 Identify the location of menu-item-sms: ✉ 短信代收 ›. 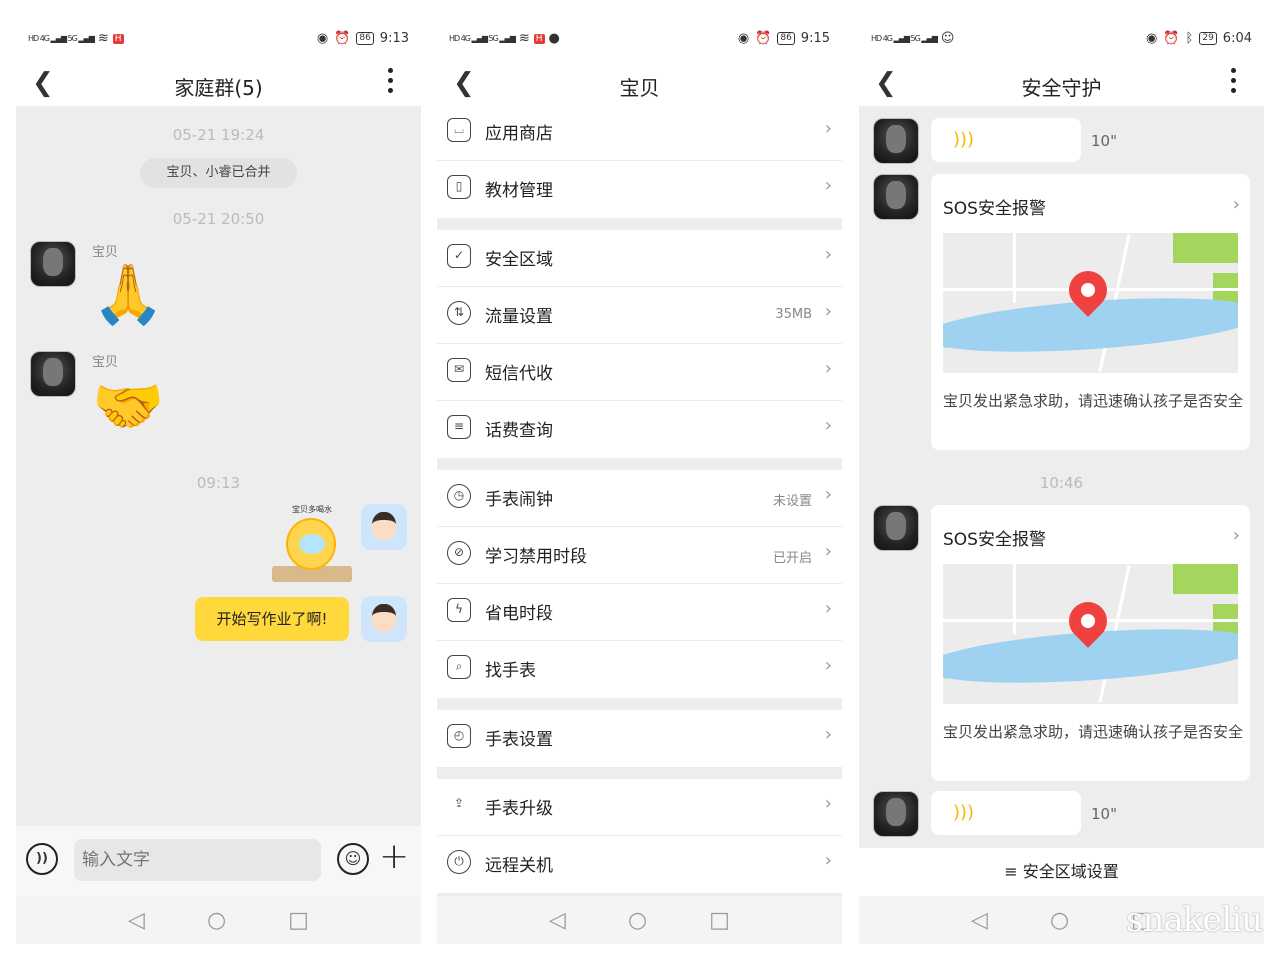
(639, 372).